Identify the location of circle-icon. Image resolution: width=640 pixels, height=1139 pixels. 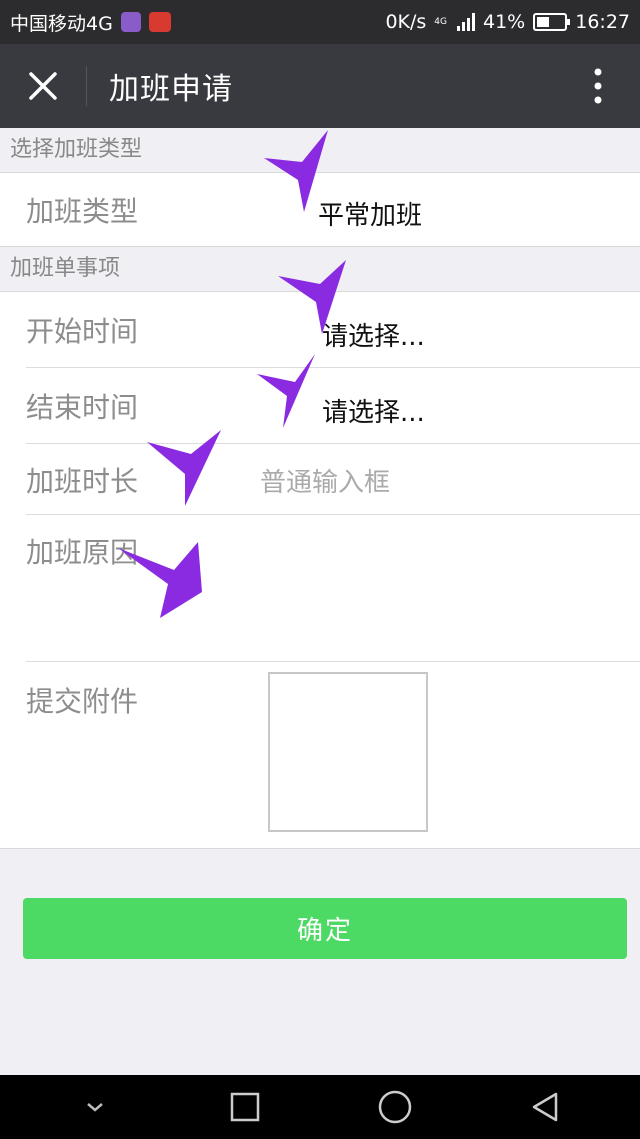
(395, 1107).